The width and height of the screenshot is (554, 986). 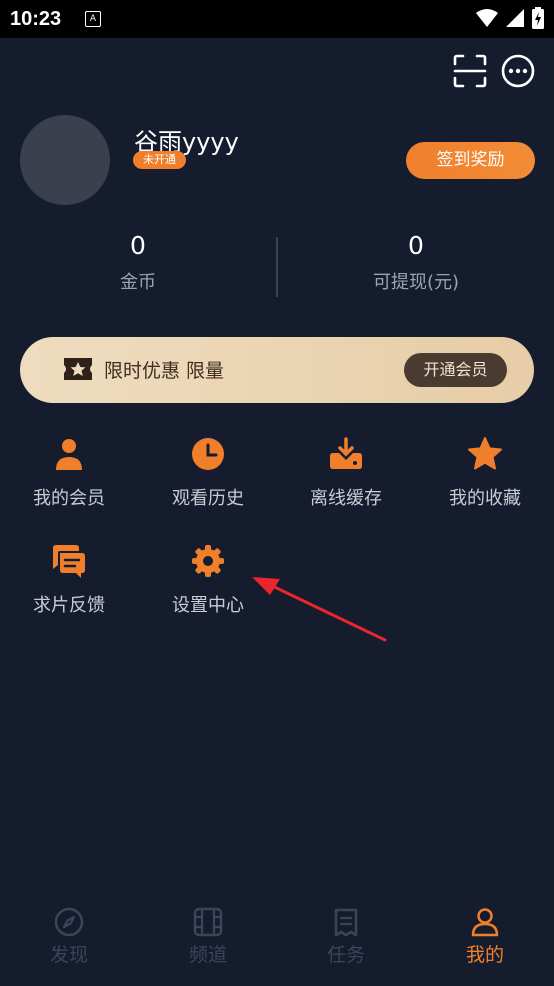 What do you see at coordinates (277, 940) in the screenshot?
I see `bottom-tab-bar: 发现 频道 任务 我的` at bounding box center [277, 940].